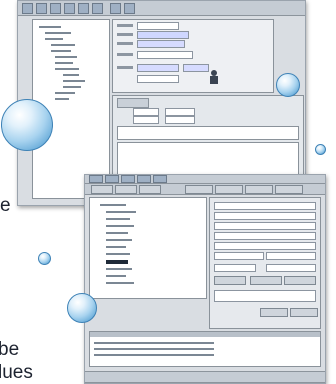  I want to click on text-fragment: be, so click(10, 349).